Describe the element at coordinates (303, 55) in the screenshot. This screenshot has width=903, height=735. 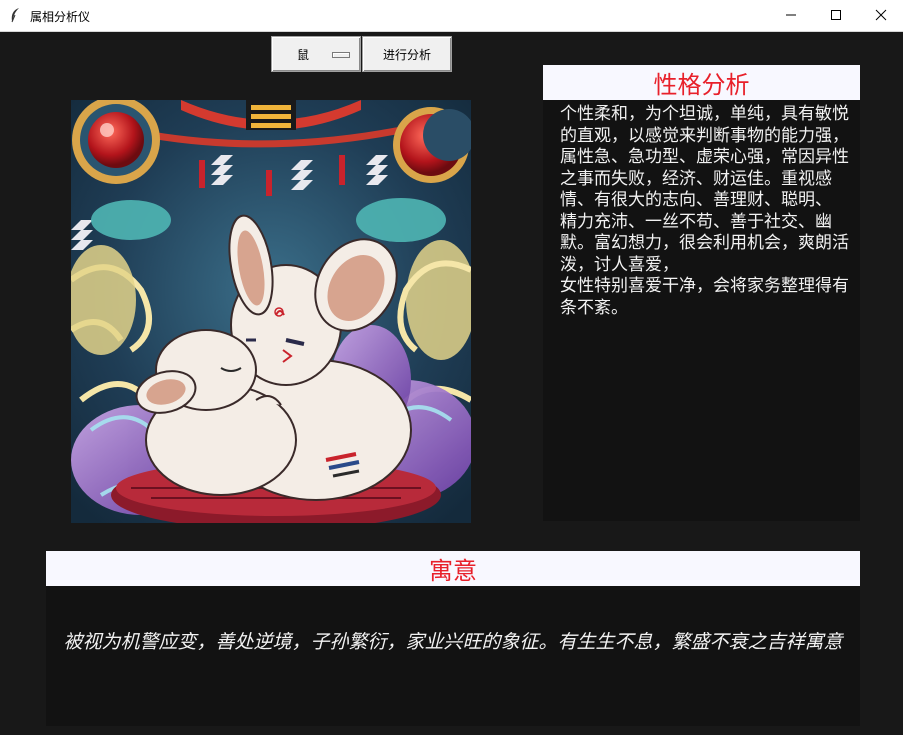
I see `zodiac-select-value: 鼠` at that location.